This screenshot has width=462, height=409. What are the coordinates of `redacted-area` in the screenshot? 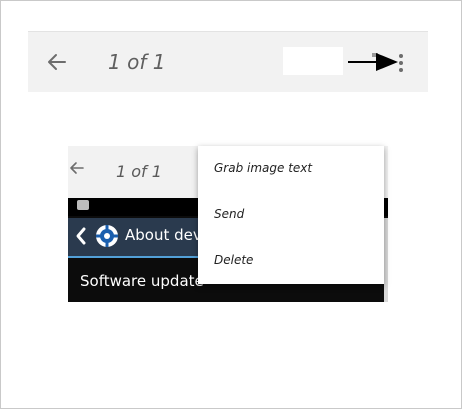 It's located at (313, 61).